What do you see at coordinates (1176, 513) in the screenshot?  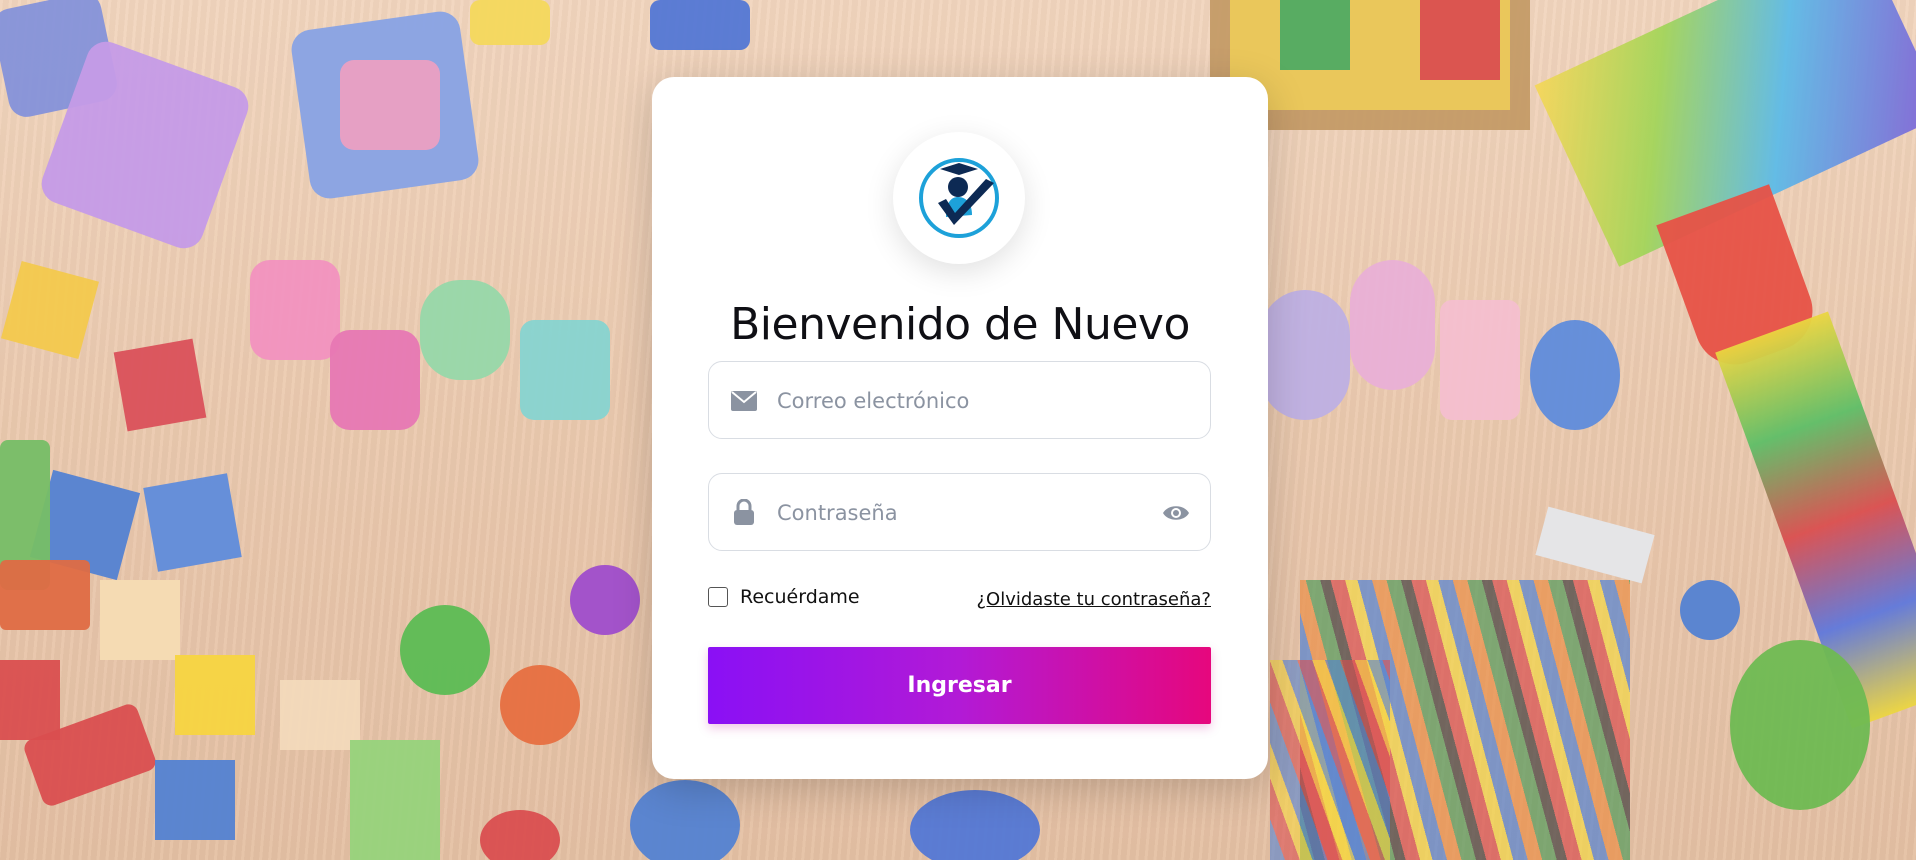 I see `eye-icon` at bounding box center [1176, 513].